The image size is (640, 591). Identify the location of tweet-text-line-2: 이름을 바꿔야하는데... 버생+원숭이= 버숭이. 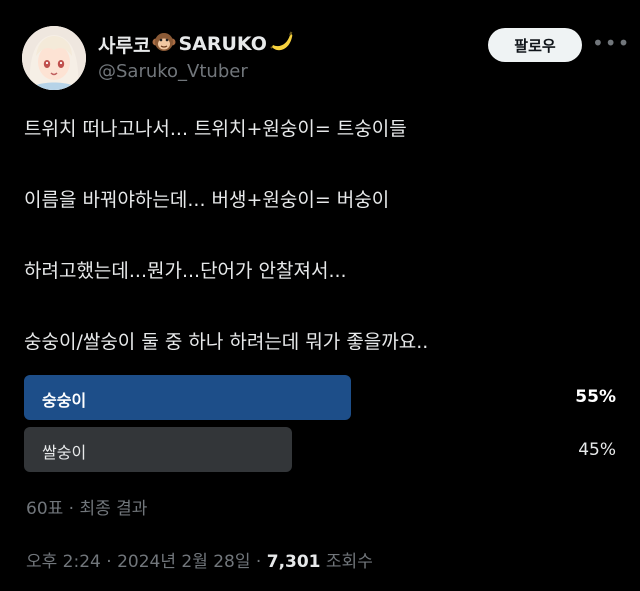
(207, 200).